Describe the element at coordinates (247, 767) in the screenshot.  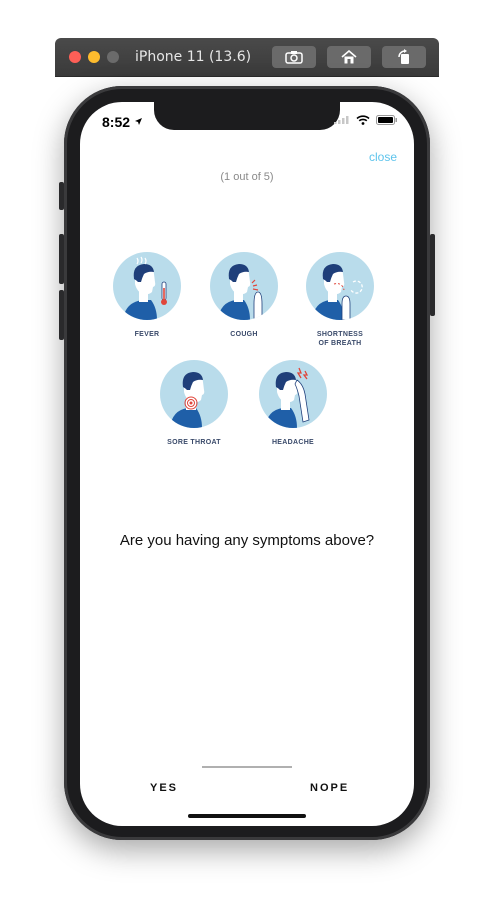
I see `answer-divider` at that location.